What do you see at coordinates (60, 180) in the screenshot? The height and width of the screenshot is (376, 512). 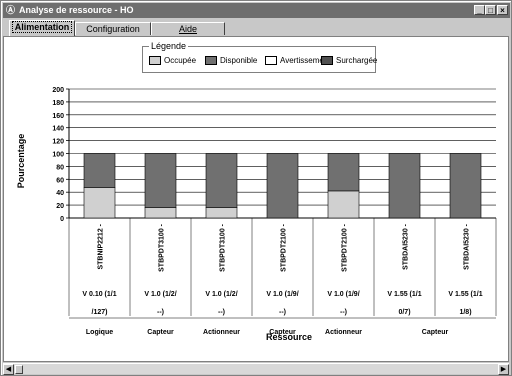 I see `y-tick-label: 60` at bounding box center [60, 180].